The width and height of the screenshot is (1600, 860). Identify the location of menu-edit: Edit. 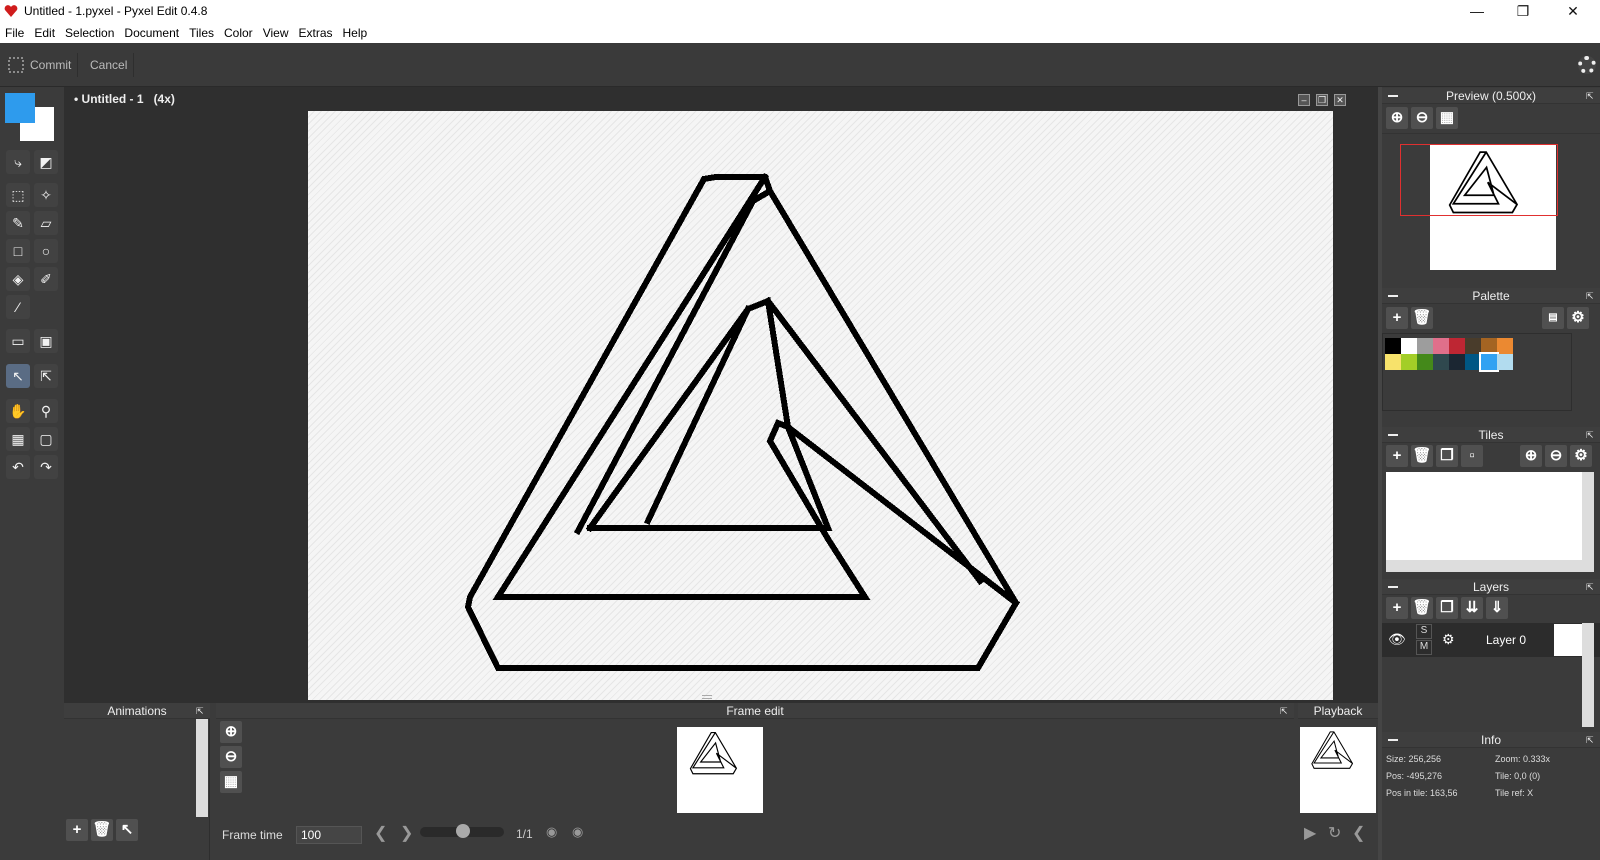
(44, 33).